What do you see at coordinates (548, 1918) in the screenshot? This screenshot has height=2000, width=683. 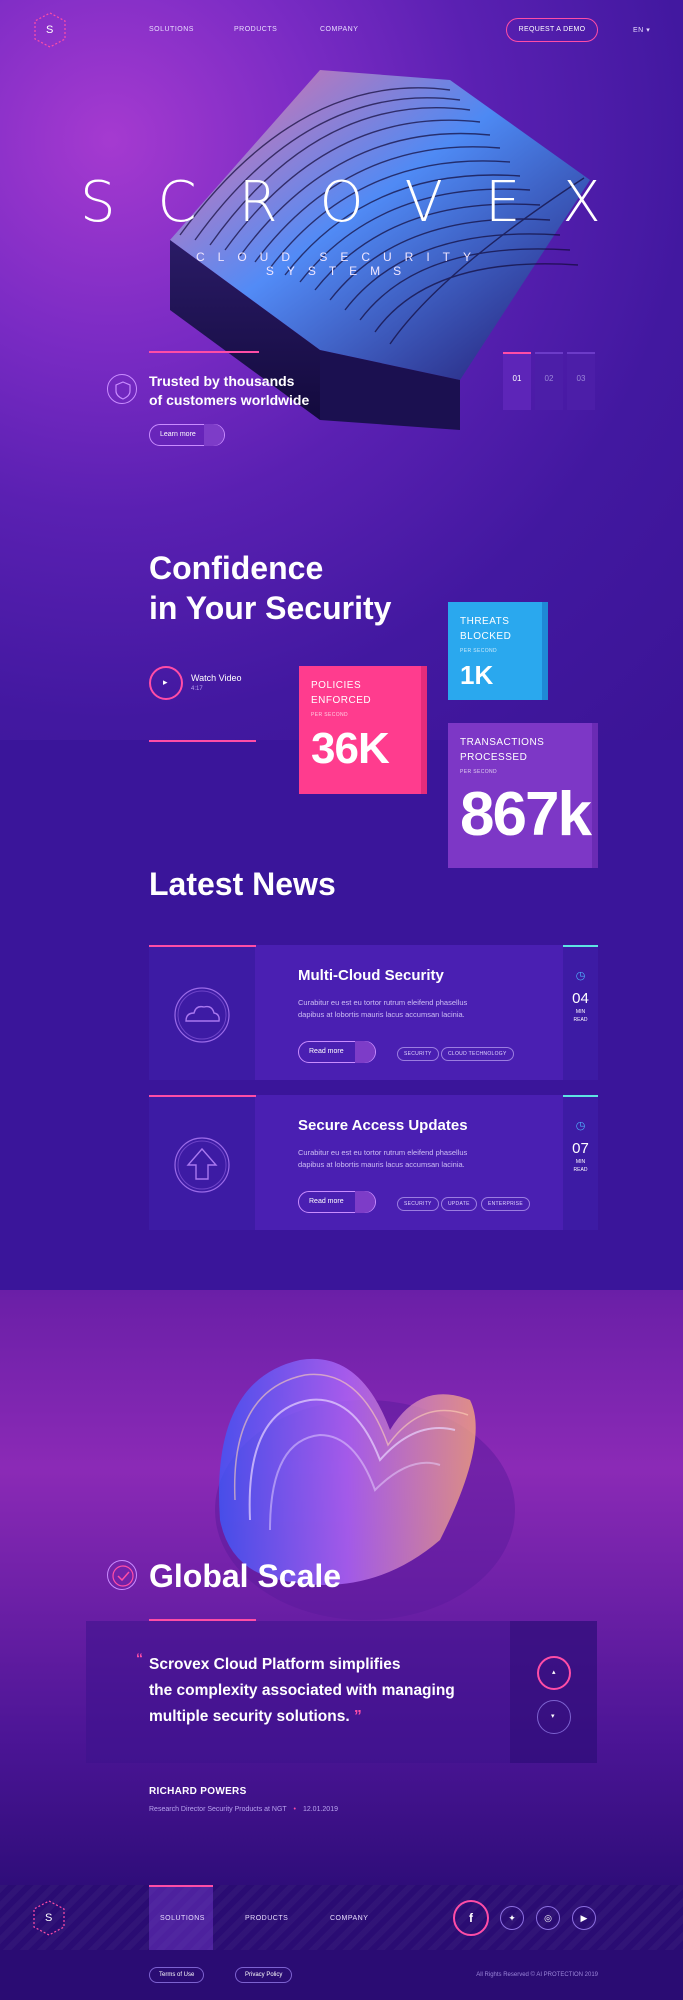 I see `instagram-icon: ◎` at bounding box center [548, 1918].